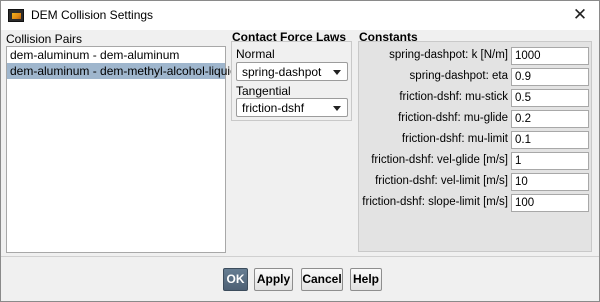 The height and width of the screenshot is (302, 600). I want to click on normal-law-value: spring-dashpot, so click(282, 72).